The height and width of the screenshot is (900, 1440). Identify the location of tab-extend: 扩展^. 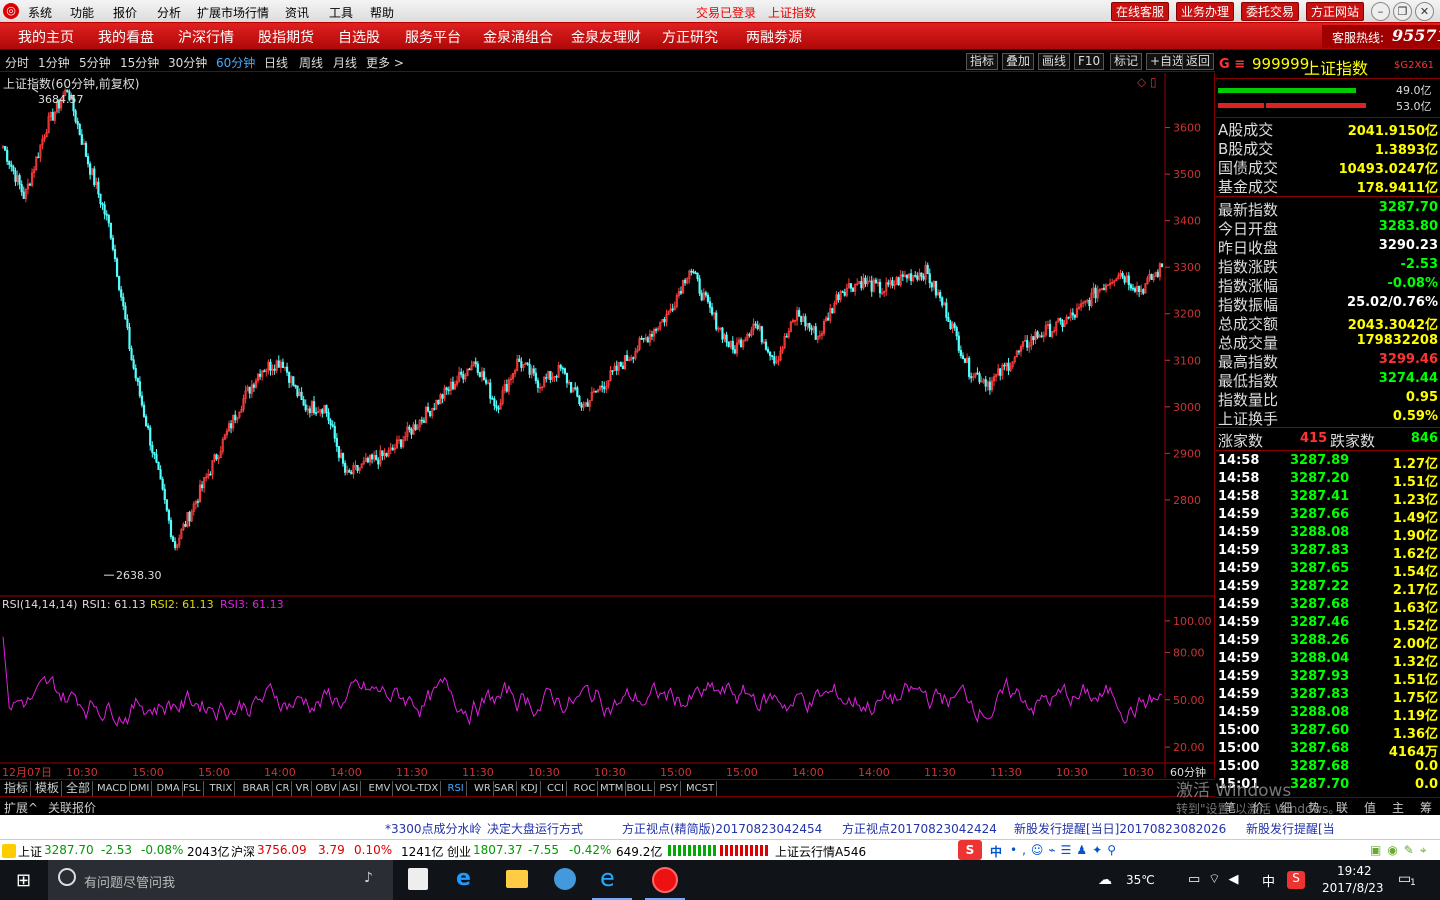
(21, 807).